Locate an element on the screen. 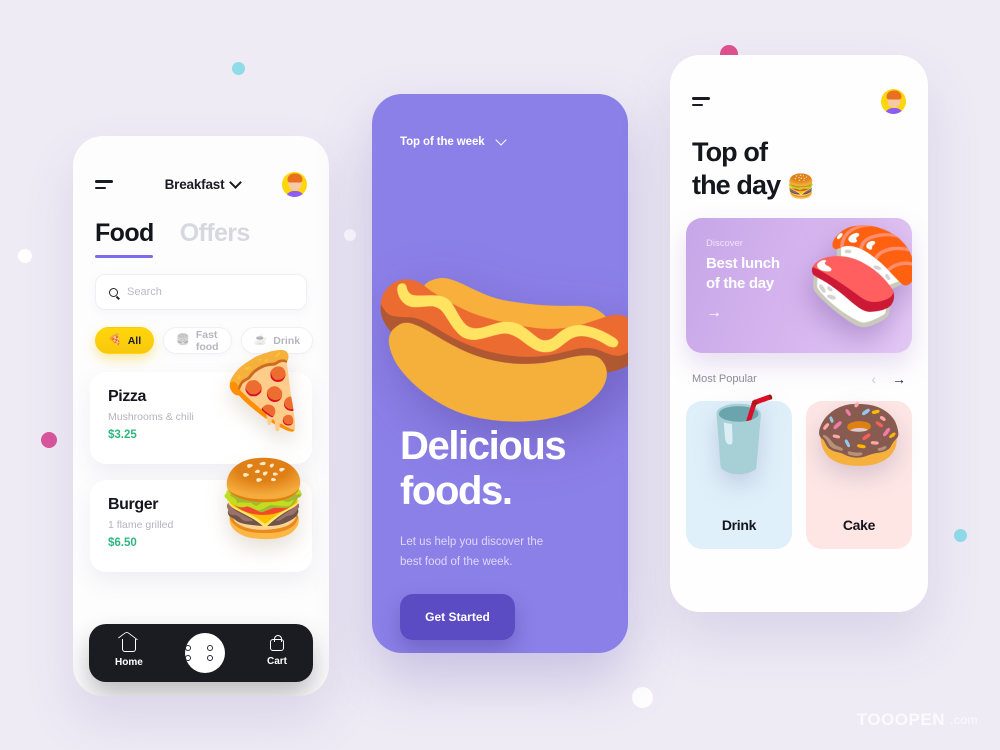 The image size is (1000, 750). tab-offers: Offers is located at coordinates (215, 238).